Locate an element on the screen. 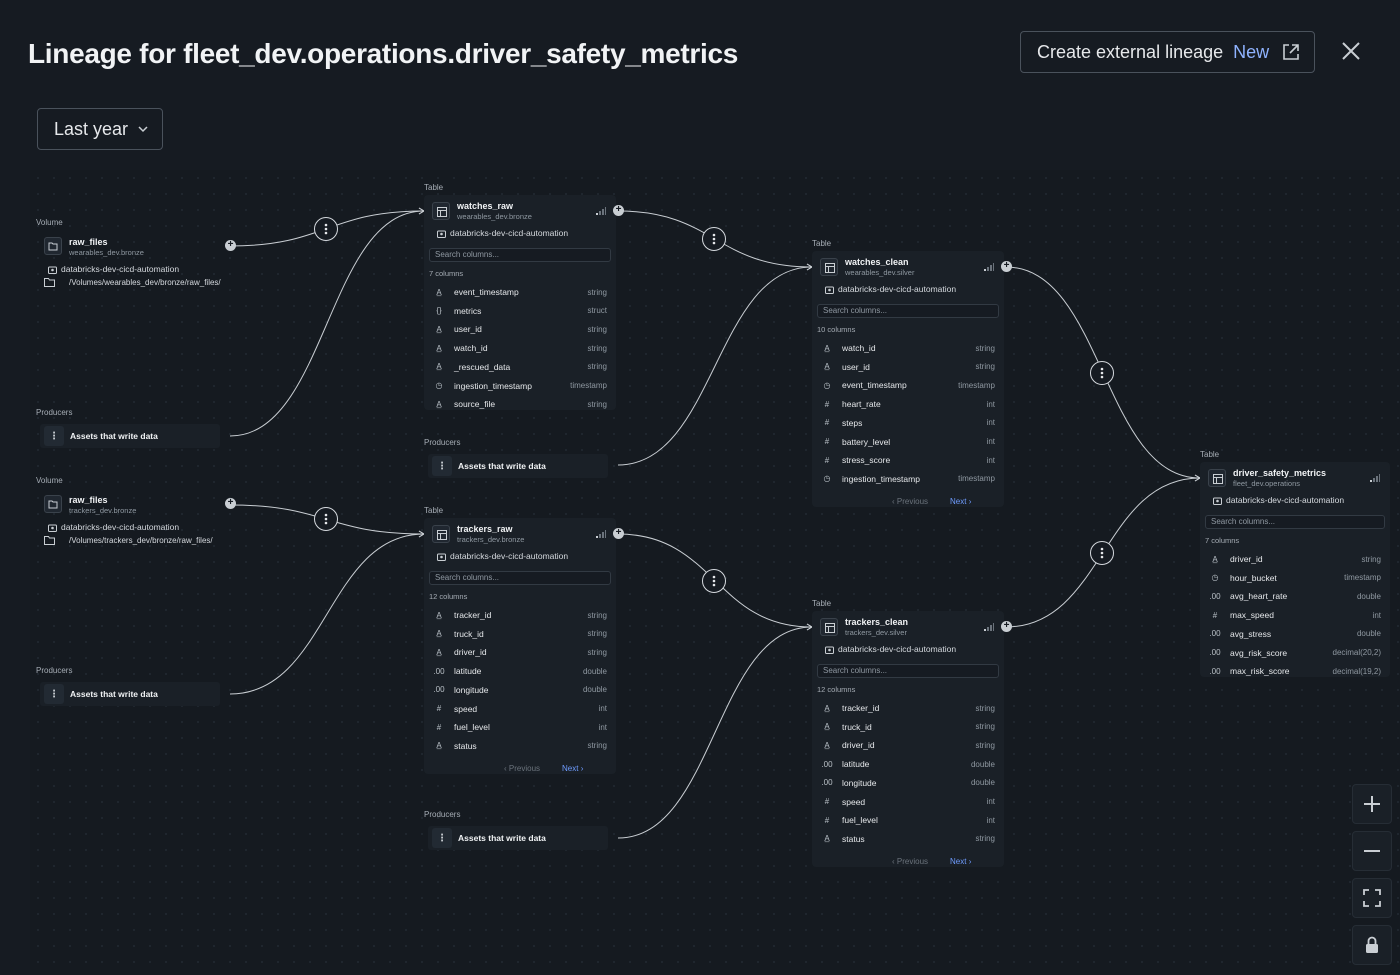 This screenshot has height=975, width=1400. minus-icon is located at coordinates (1372, 851).